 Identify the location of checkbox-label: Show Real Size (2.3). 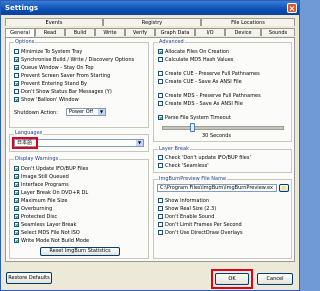
(191, 208).